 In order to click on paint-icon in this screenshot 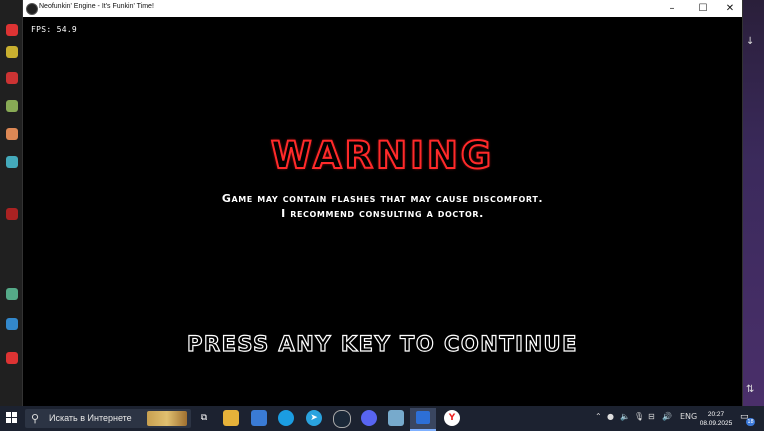, I will do `click(396, 418)`.